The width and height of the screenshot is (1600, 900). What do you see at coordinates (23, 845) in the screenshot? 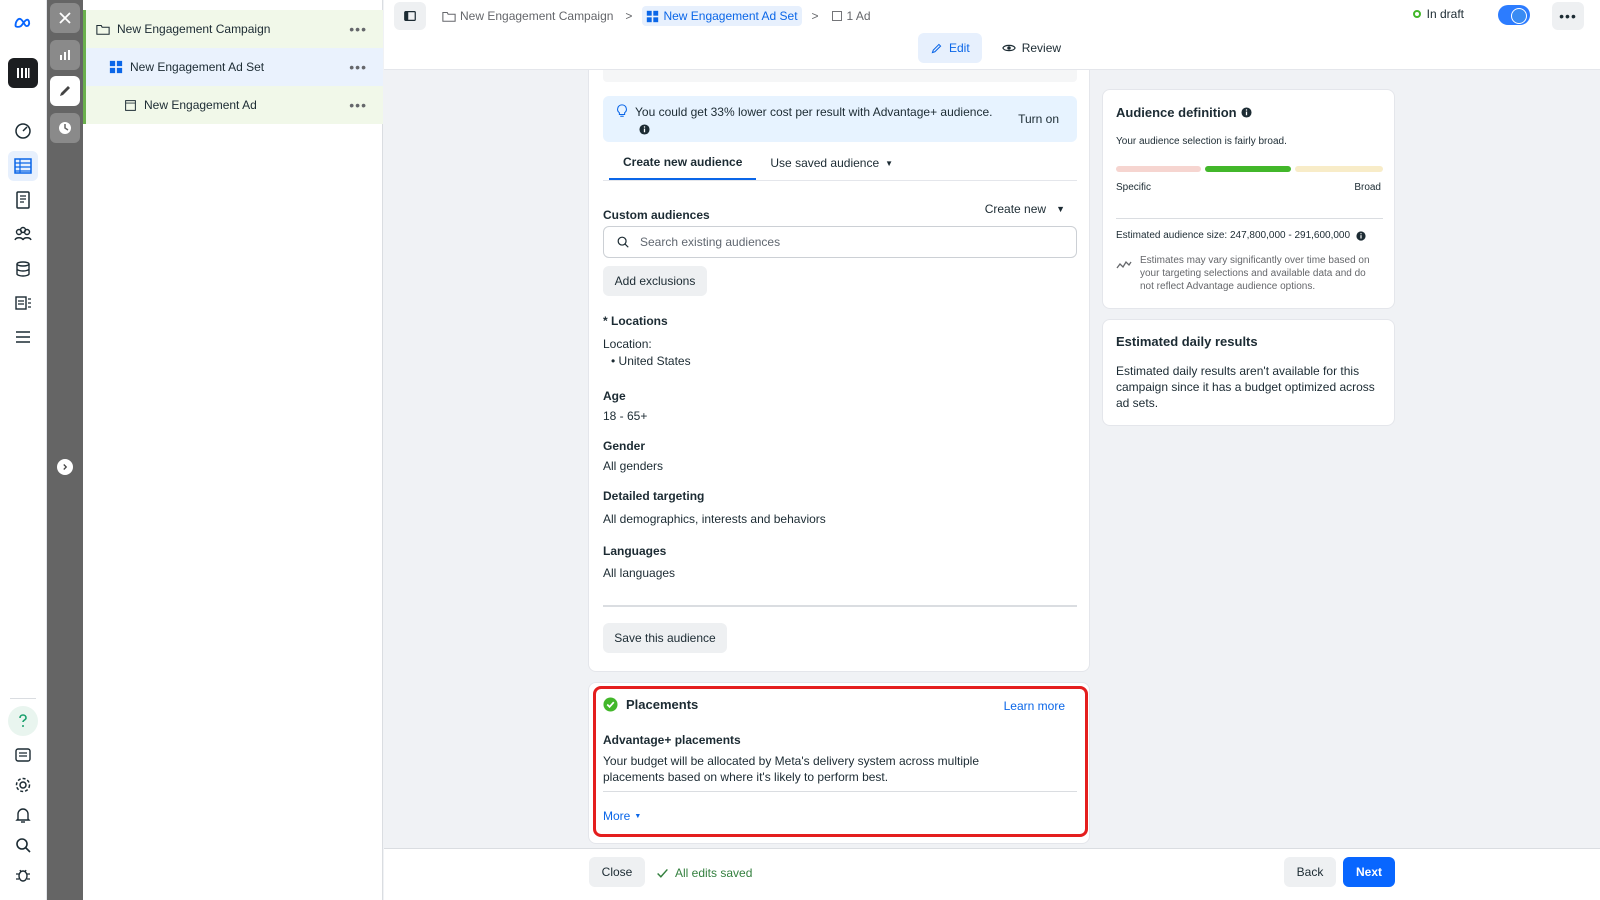
I see `search-icon` at bounding box center [23, 845].